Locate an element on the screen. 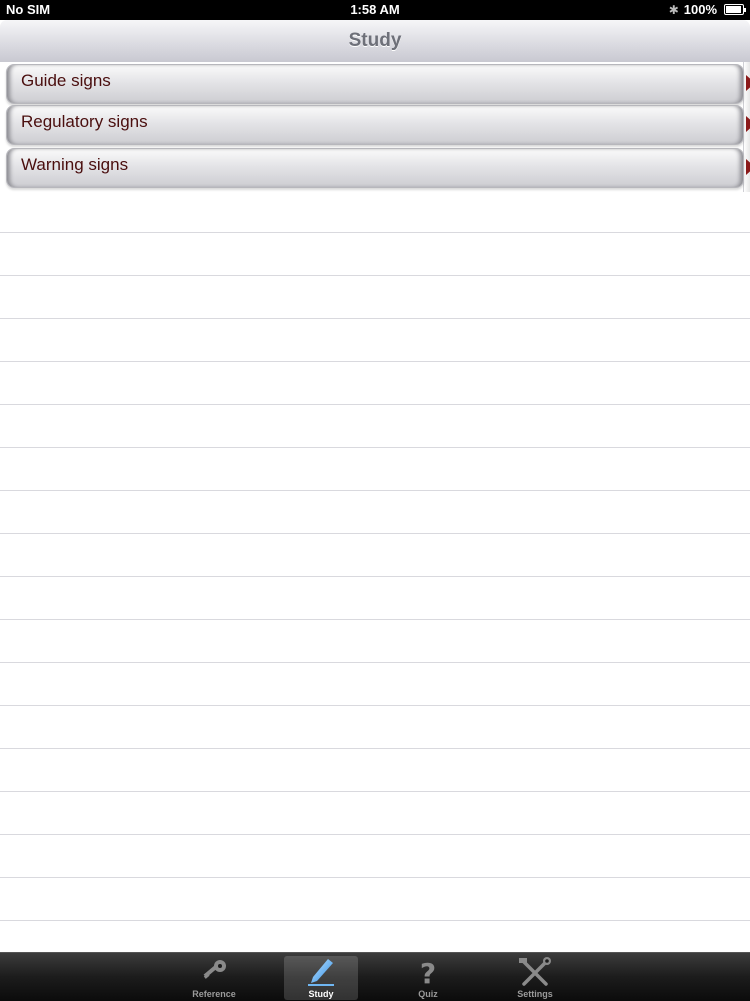 The height and width of the screenshot is (1001, 750). pencil-icon is located at coordinates (321, 972).